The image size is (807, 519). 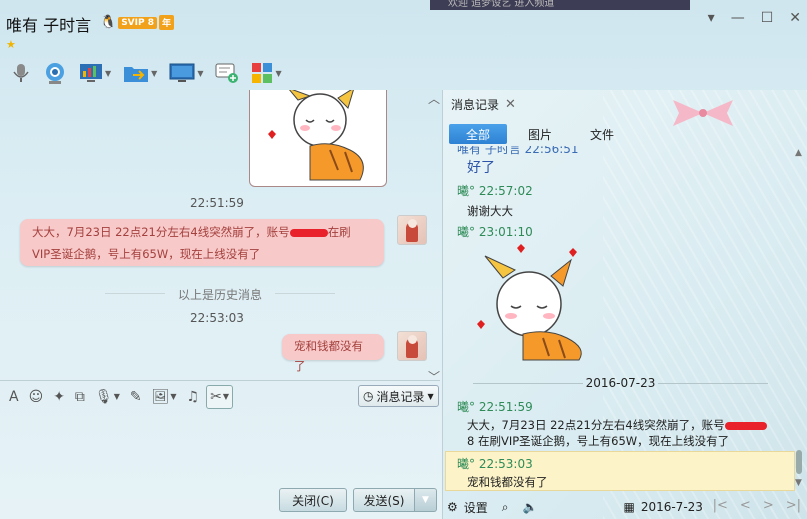 I want to click on tab-all: 全部, so click(x=478, y=134).